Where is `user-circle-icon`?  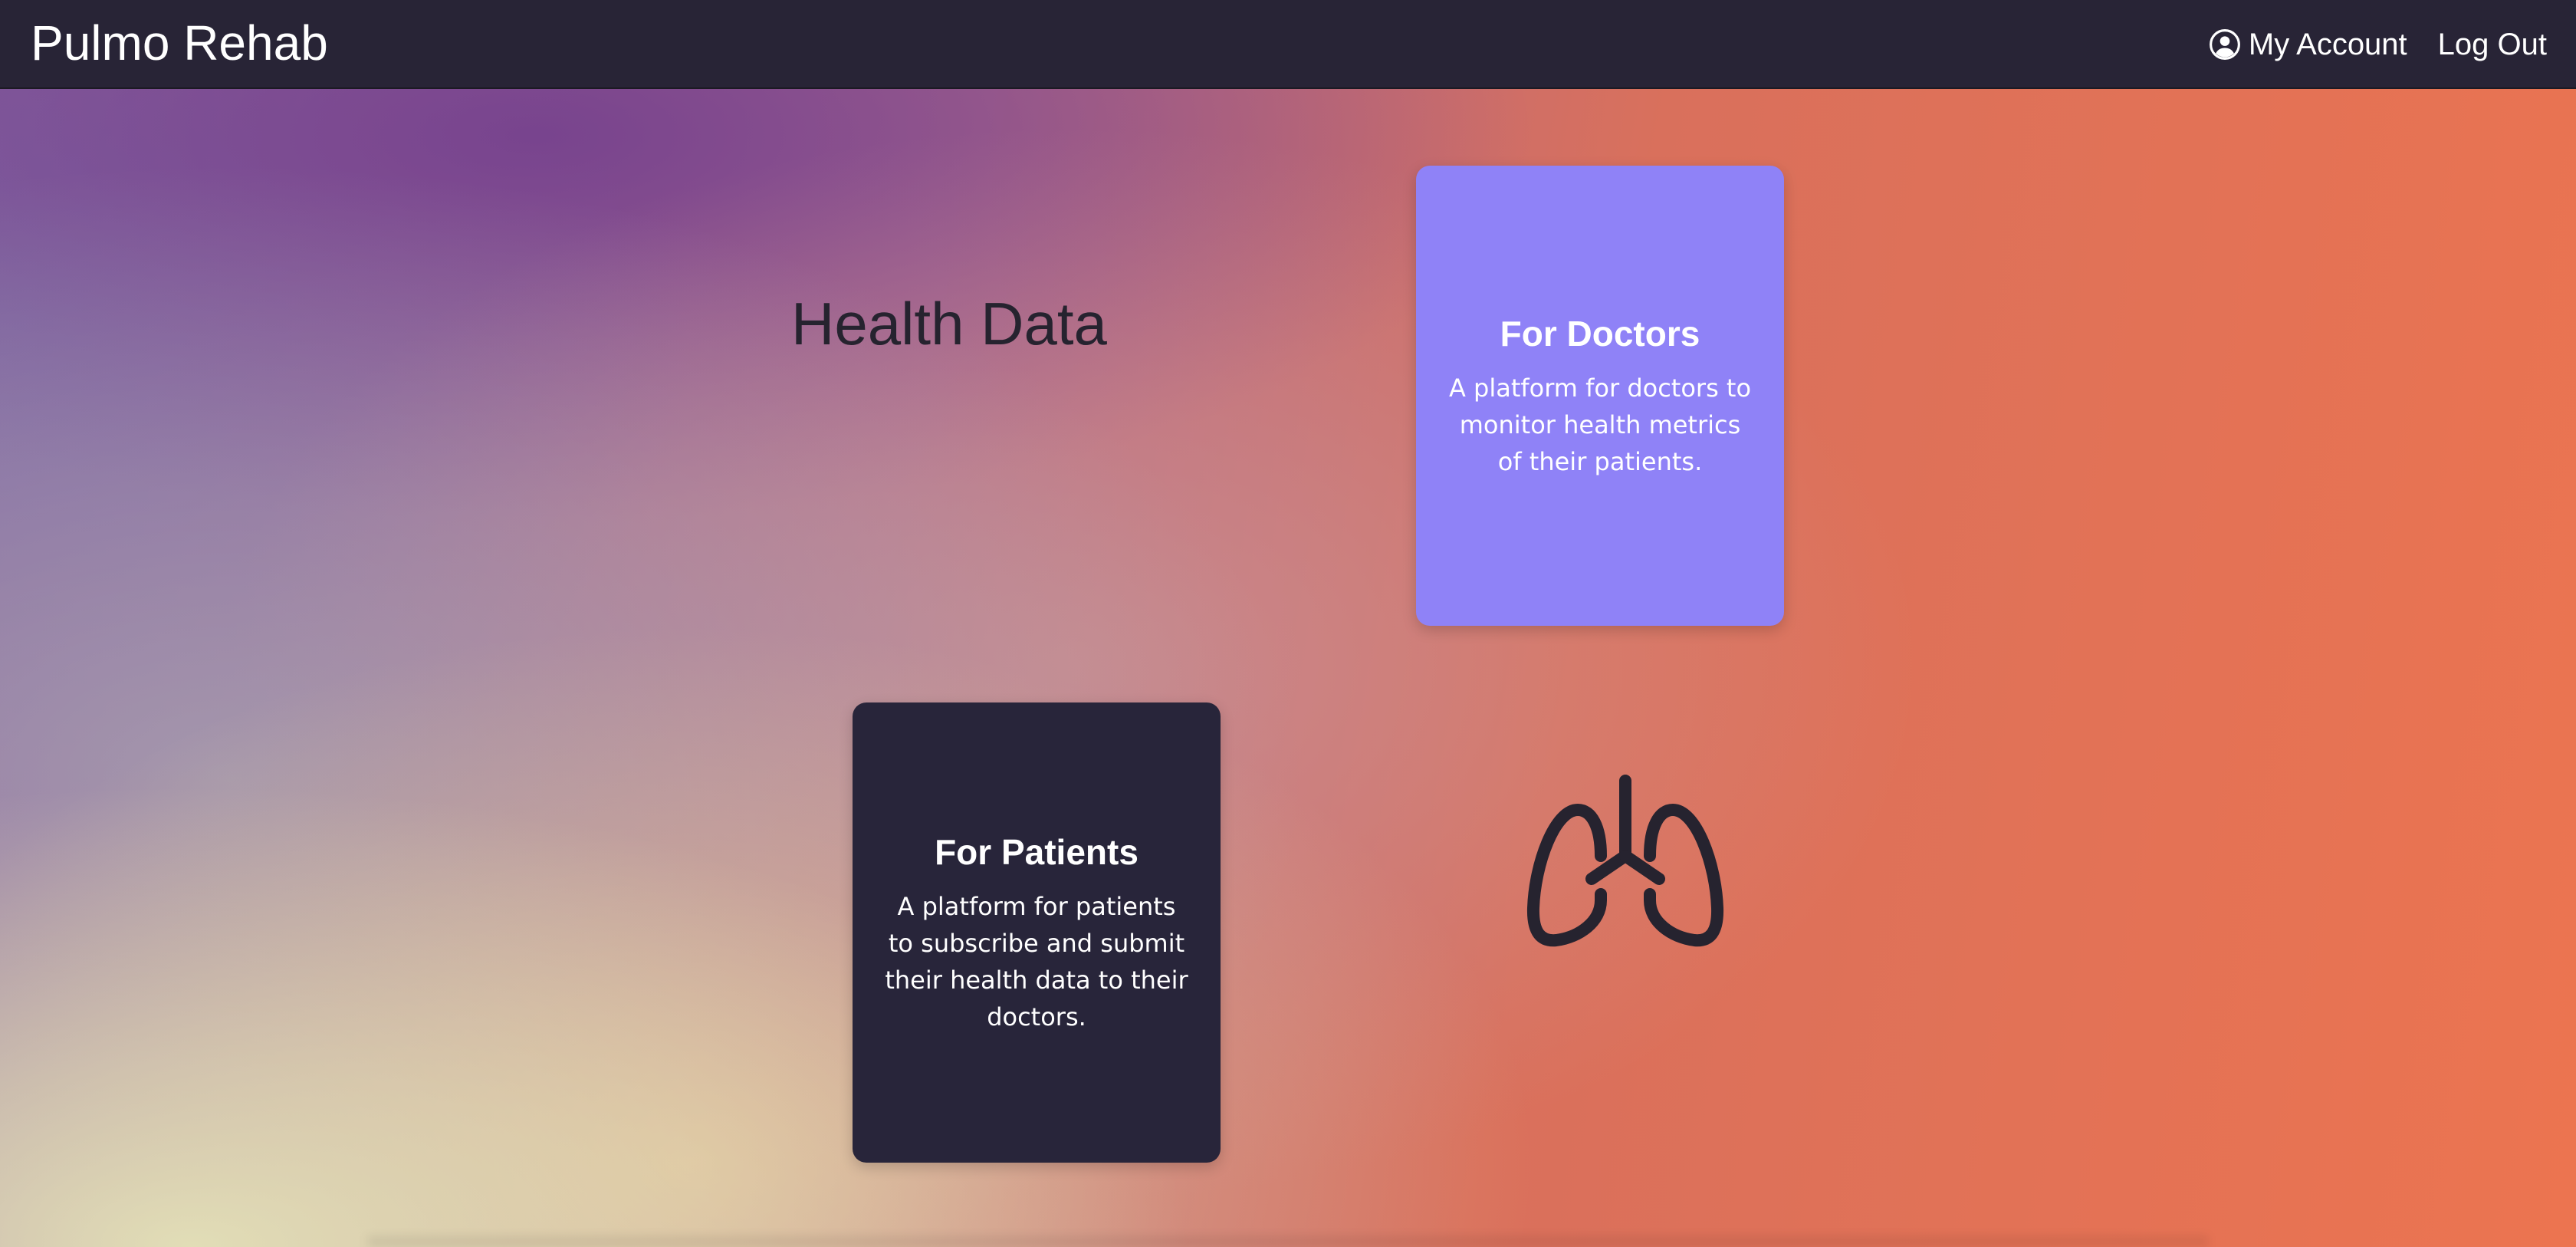
user-circle-icon is located at coordinates (2225, 45).